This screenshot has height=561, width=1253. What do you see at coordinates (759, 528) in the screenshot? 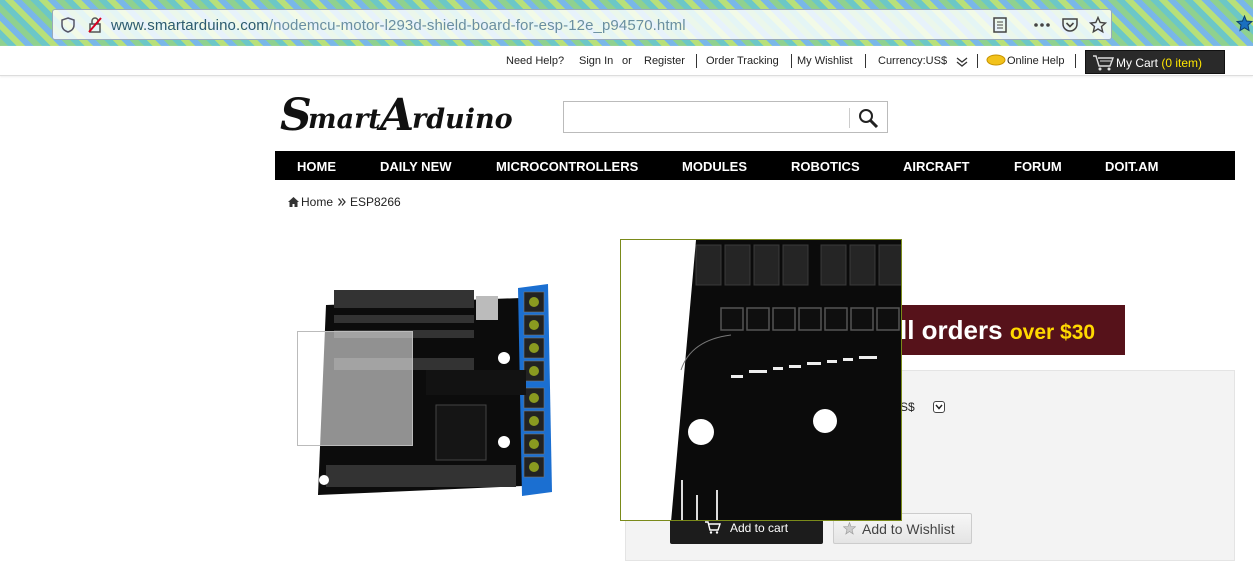
I see `add-to-cart-label: Add to cart` at bounding box center [759, 528].